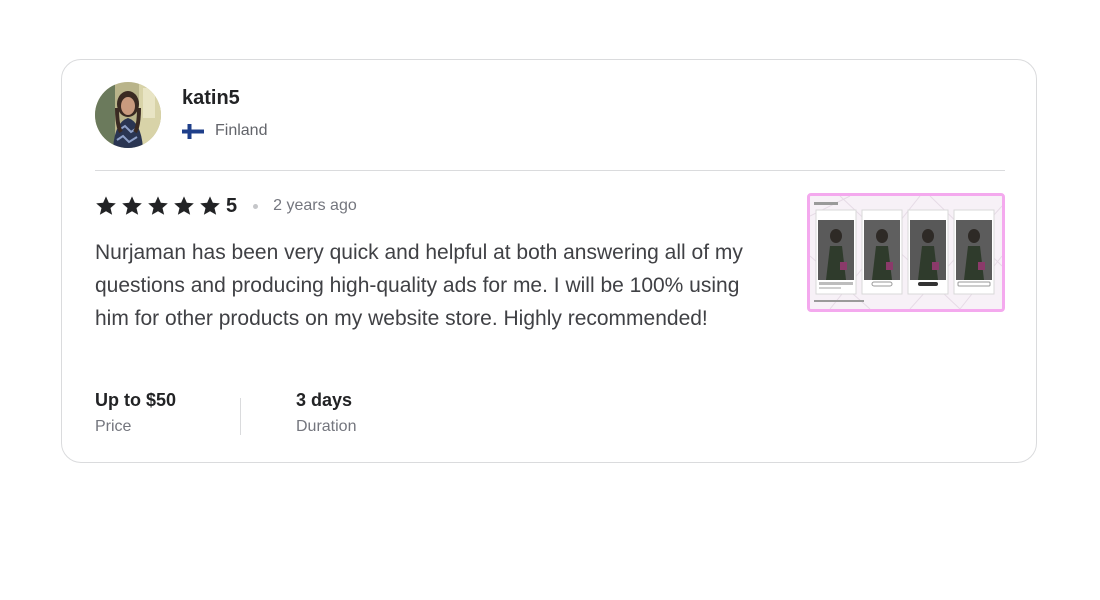  I want to click on rating-value: 5, so click(232, 205).